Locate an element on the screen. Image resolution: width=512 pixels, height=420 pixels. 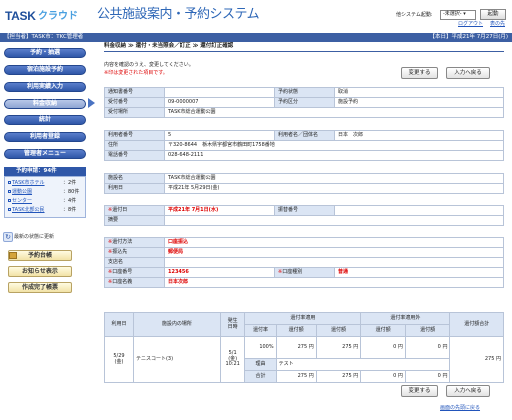
pending-item-name: センター is located at coordinates (22, 201).